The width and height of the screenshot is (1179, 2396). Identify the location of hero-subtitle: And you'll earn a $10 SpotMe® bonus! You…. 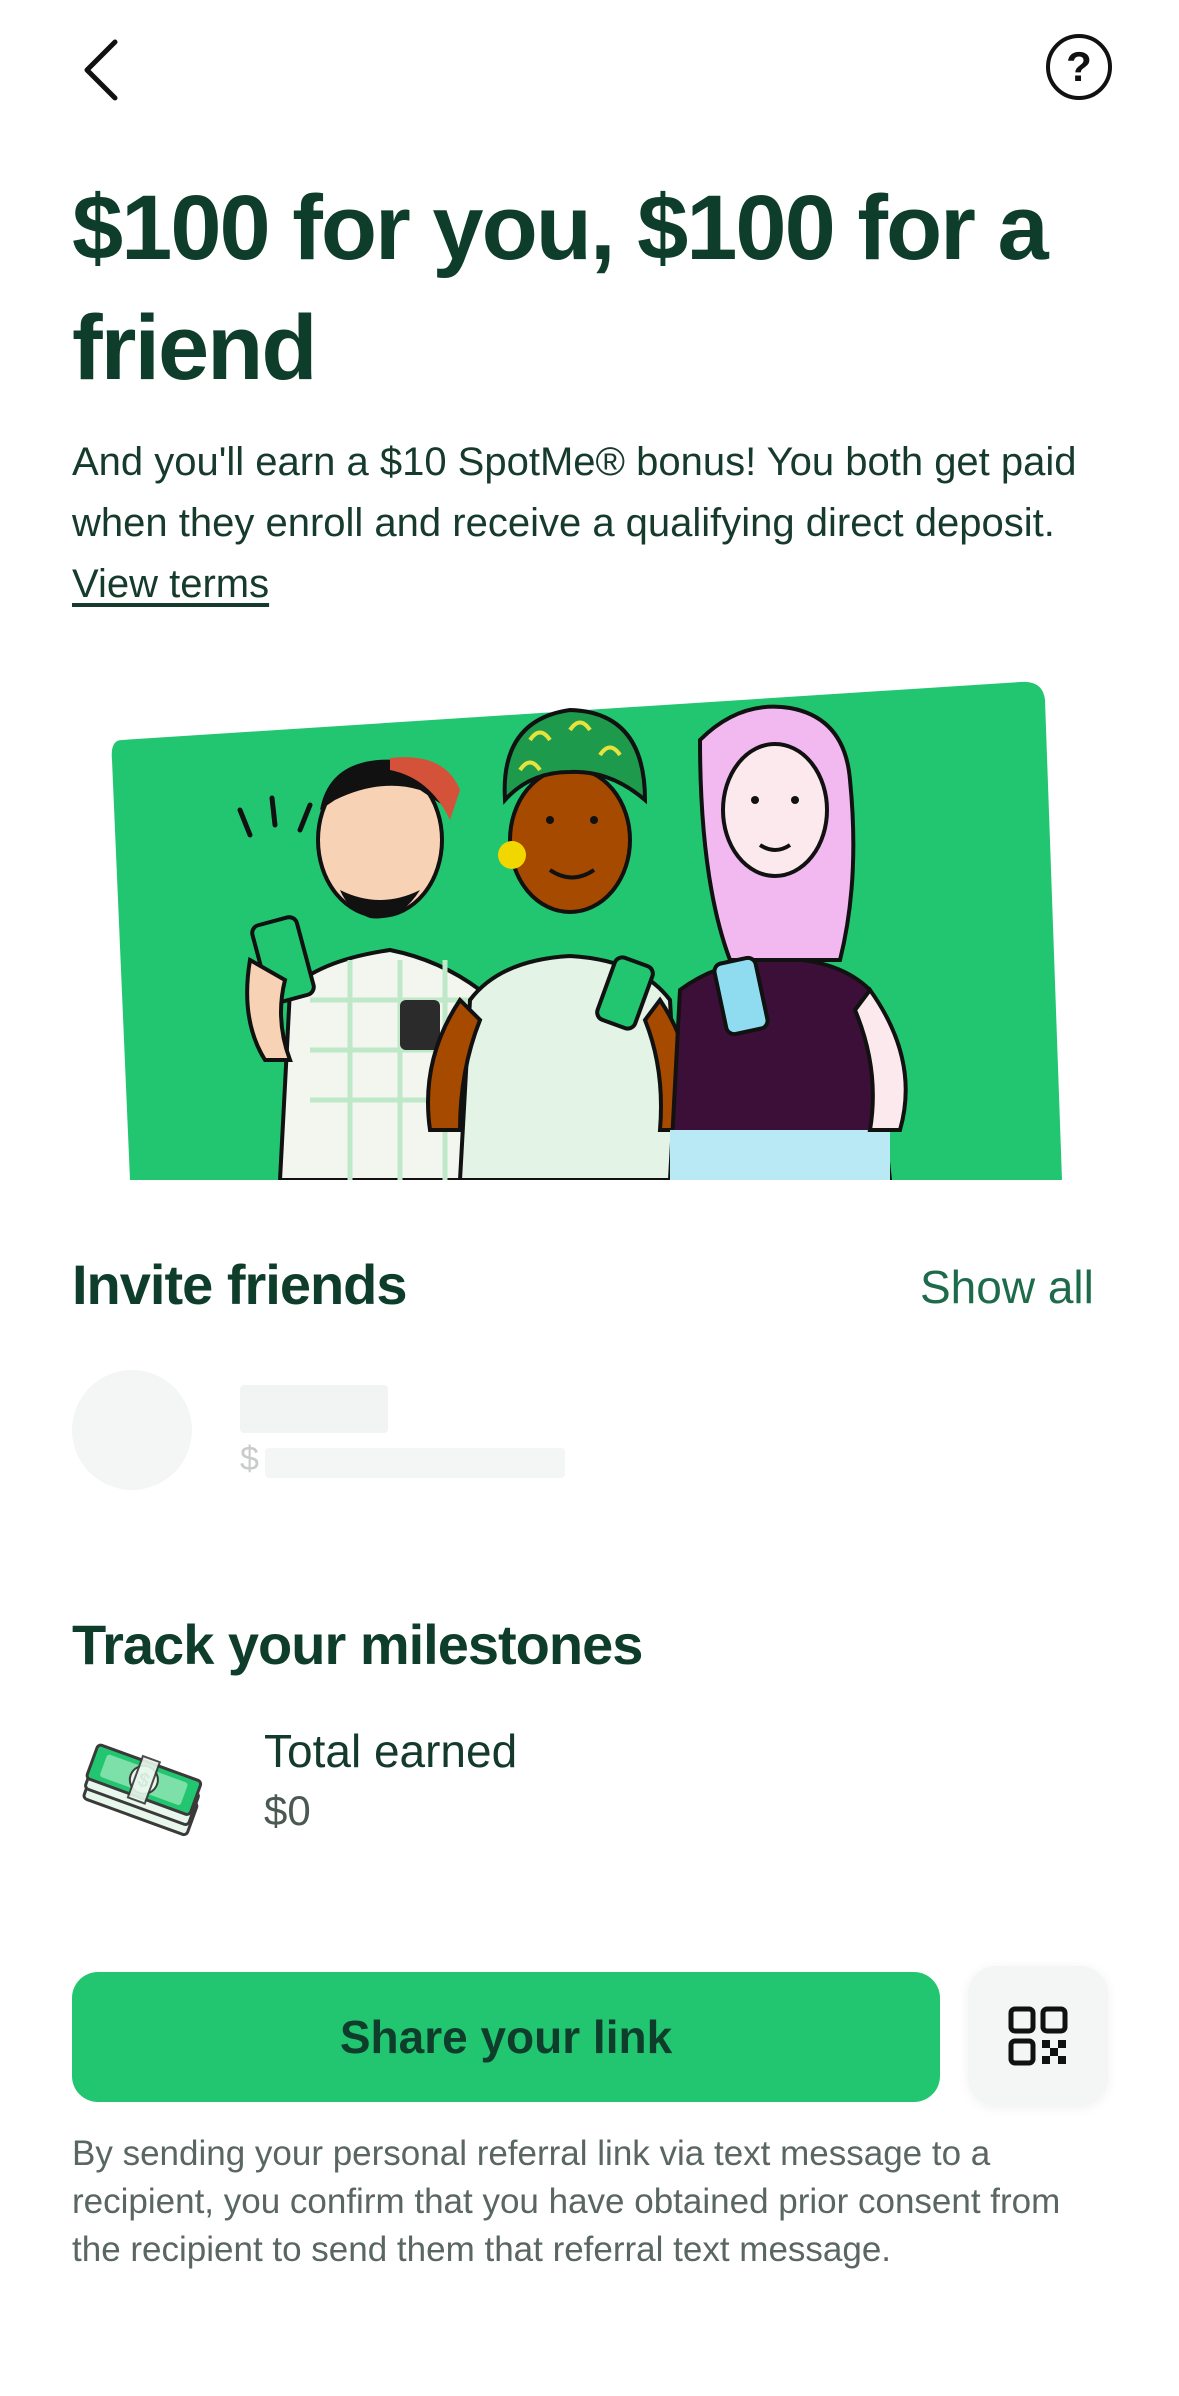
(592, 523).